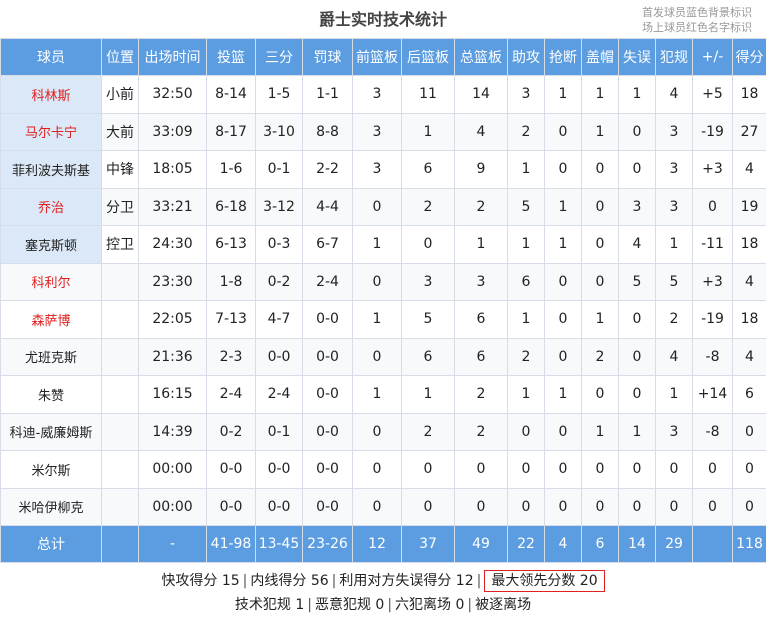 Image resolution: width=766 pixels, height=621 pixels. Describe the element at coordinates (428, 57) in the screenshot. I see `column-header: 后篮板` at that location.